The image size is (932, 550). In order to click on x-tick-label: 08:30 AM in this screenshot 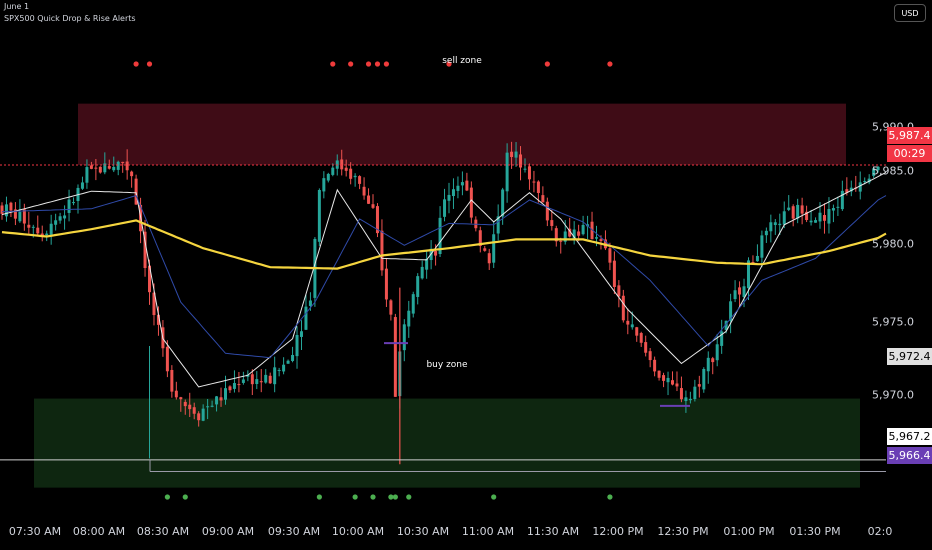, I will do `click(163, 531)`.